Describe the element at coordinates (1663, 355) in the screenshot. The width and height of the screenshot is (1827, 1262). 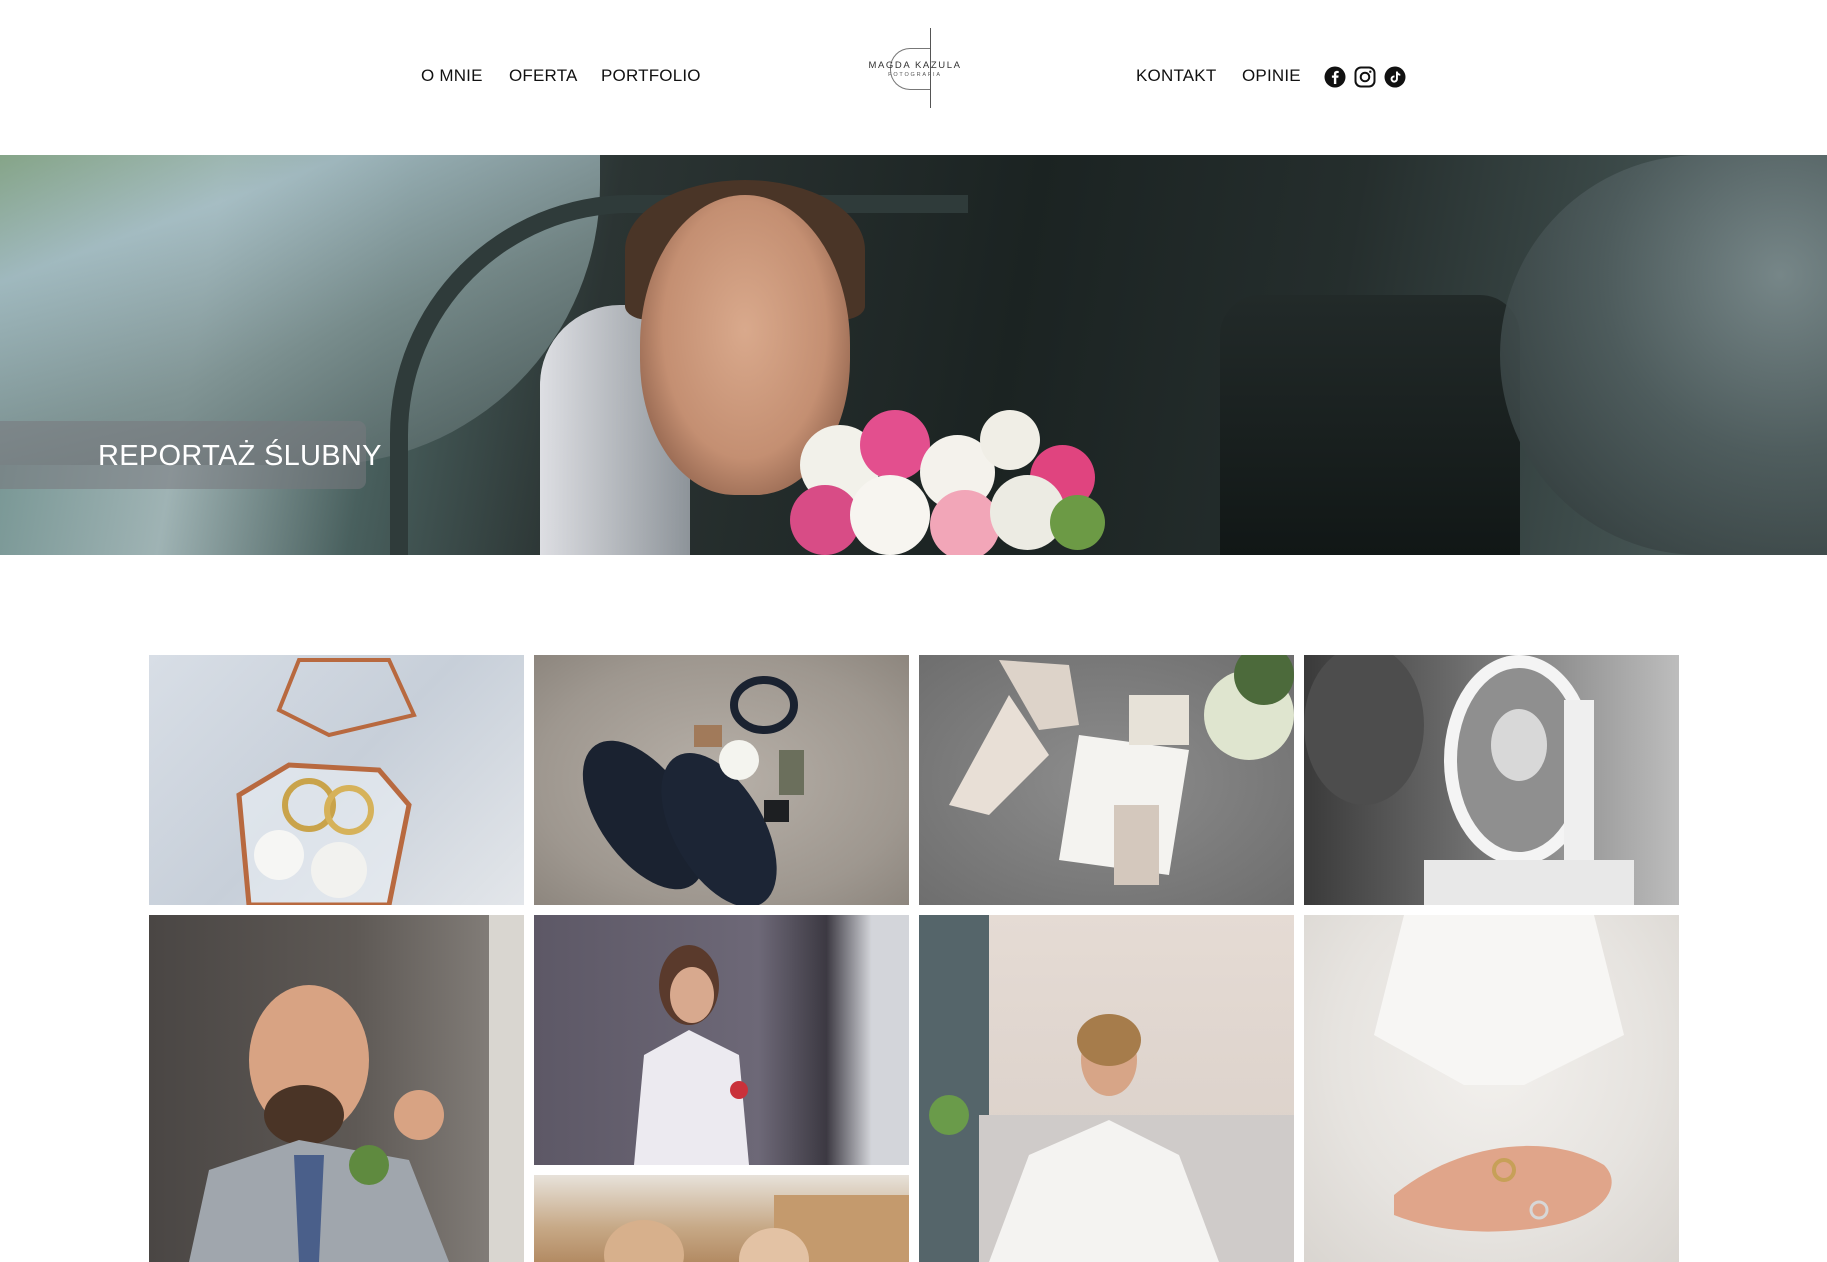
I see `hero-foreground-blur` at that location.